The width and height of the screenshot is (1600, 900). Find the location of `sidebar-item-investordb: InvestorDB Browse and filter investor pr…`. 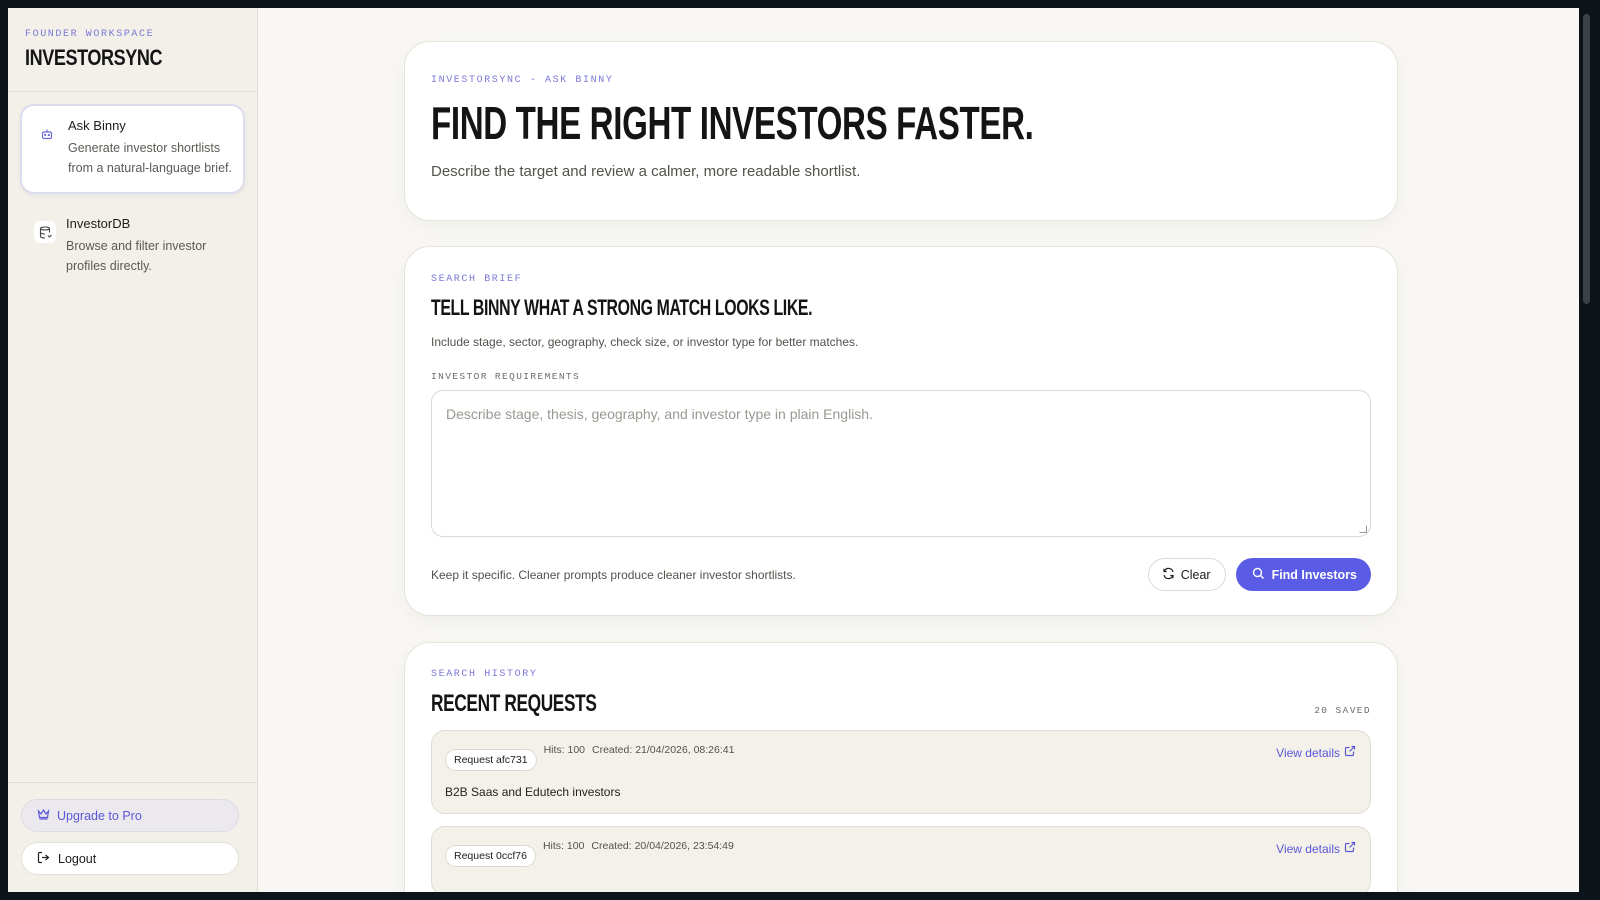

sidebar-item-investordb: InvestorDB Browse and filter investor pr… is located at coordinates (132, 247).